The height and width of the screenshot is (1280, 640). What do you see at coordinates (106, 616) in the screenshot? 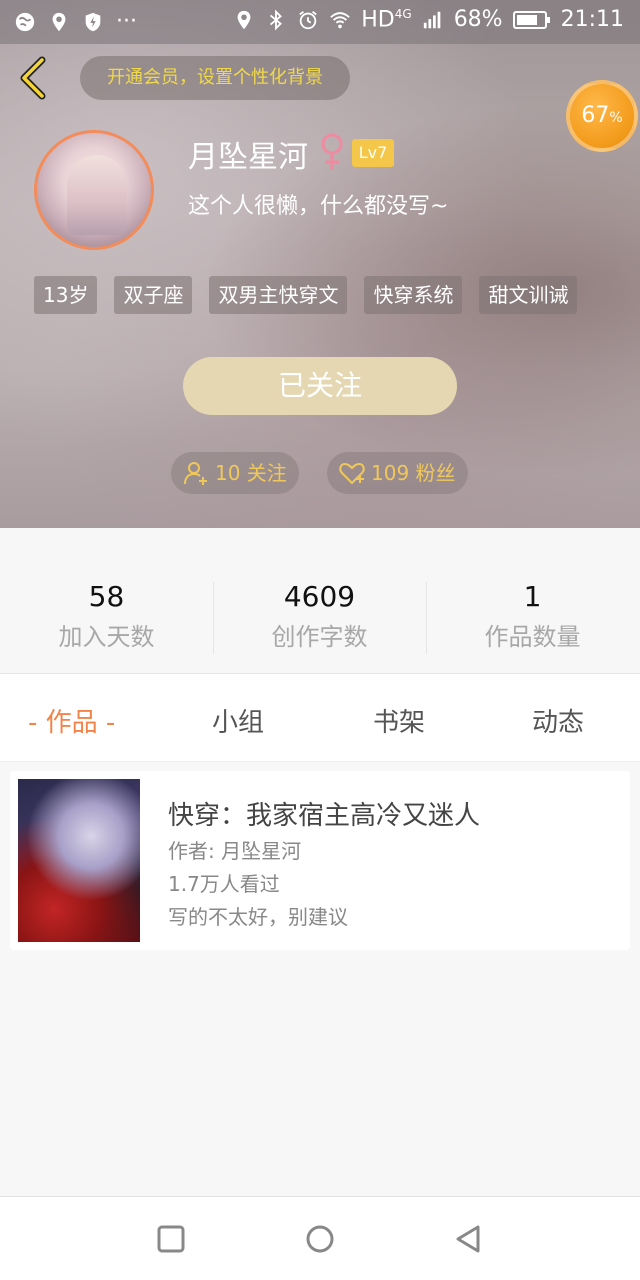
I see `stat-join-days: 58 加入天数` at bounding box center [106, 616].